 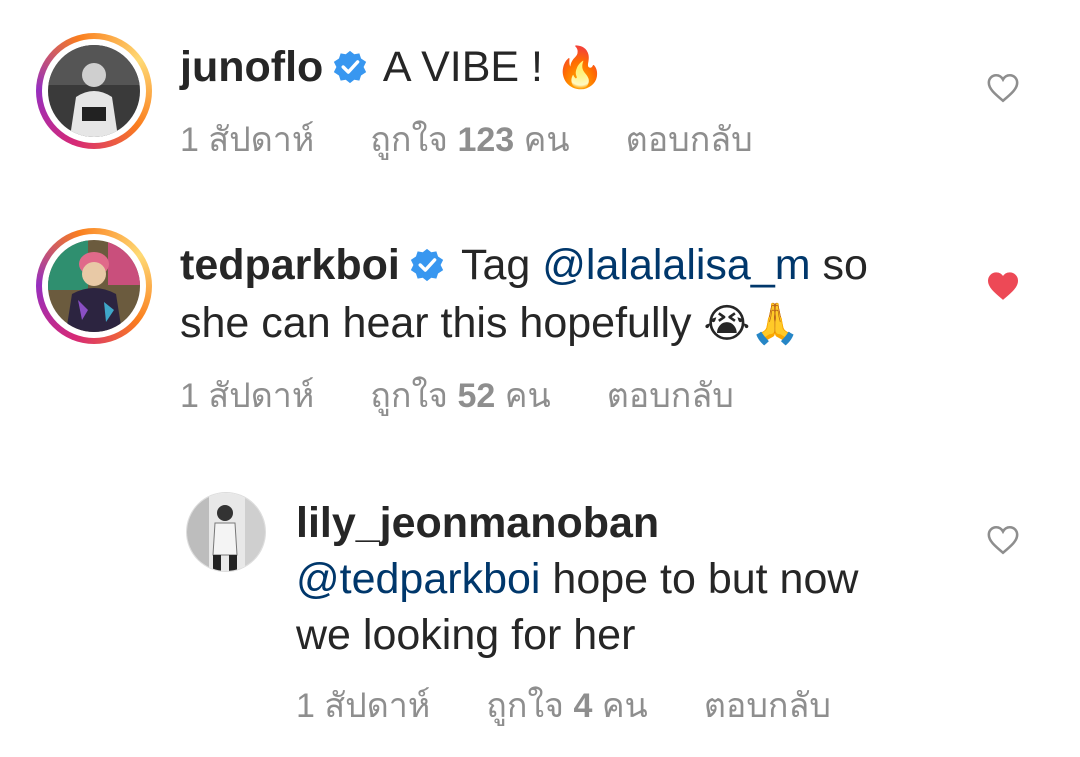 I want to click on username: tedparkboi, so click(x=290, y=265).